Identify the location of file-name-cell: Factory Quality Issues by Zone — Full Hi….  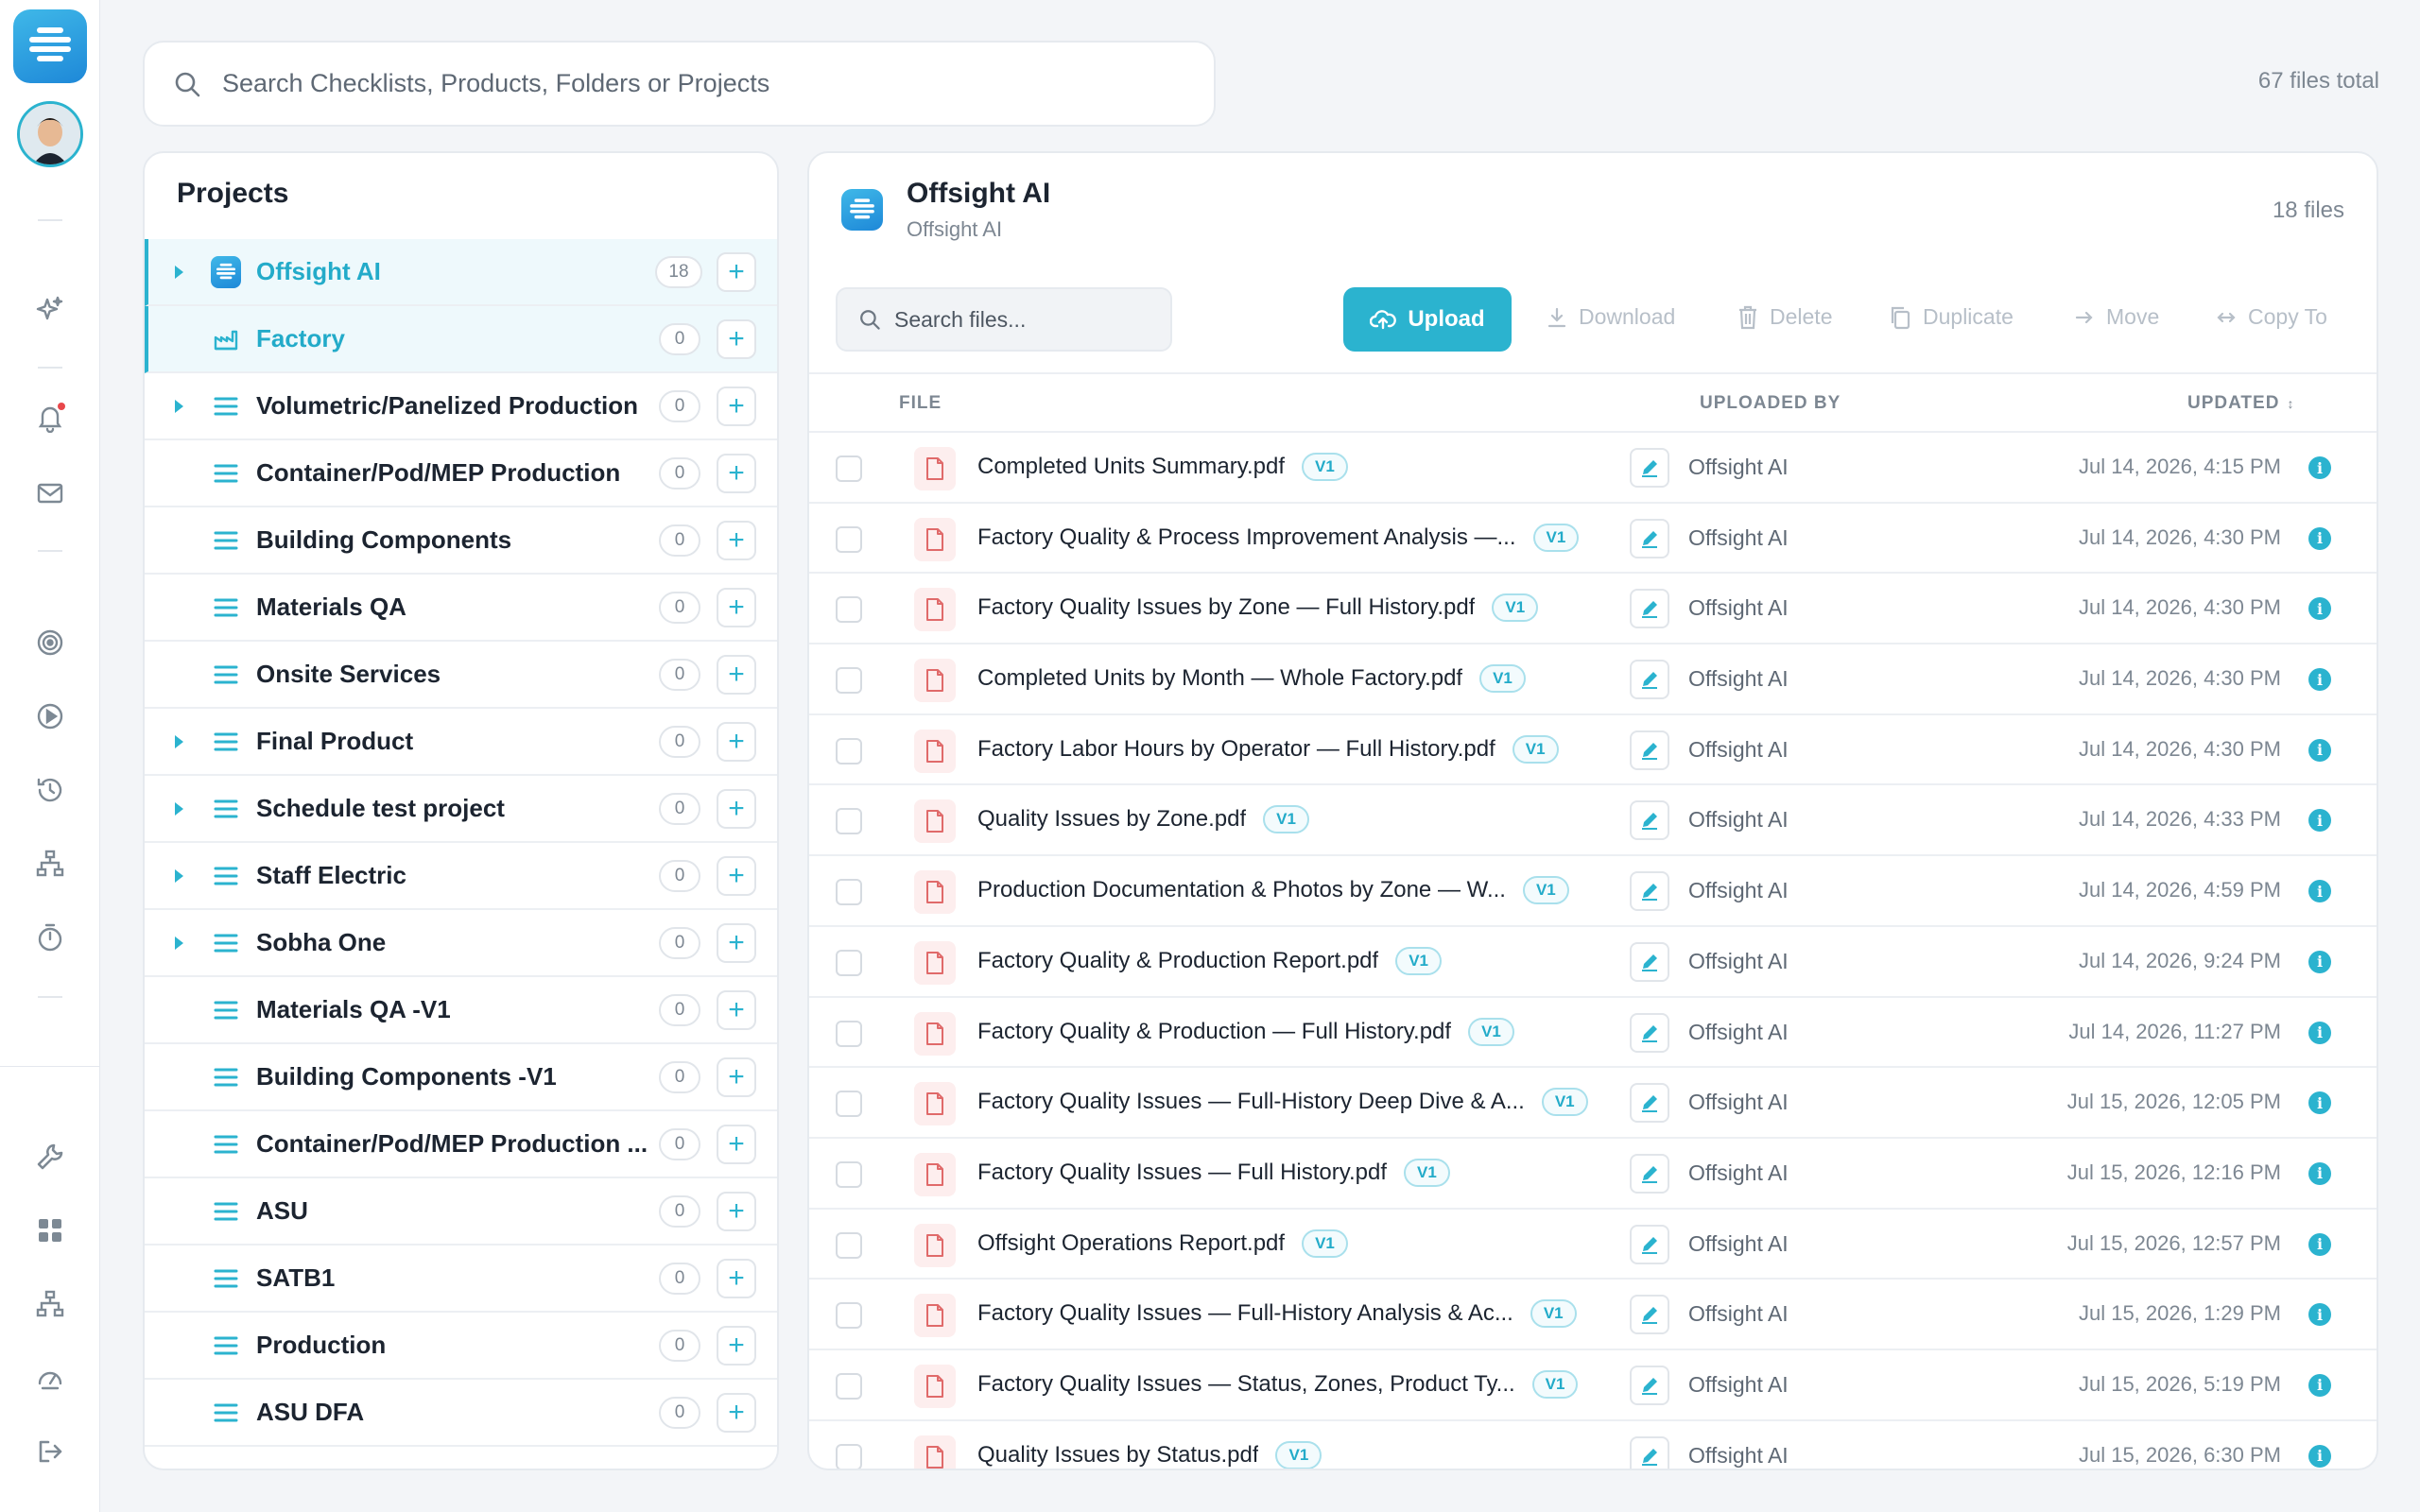
(1258, 608).